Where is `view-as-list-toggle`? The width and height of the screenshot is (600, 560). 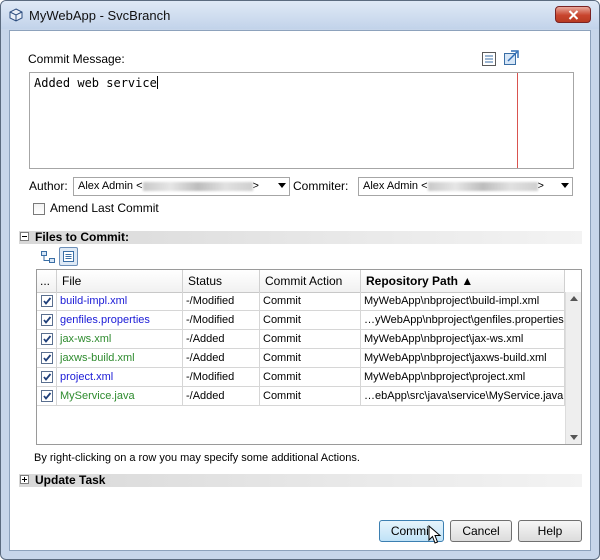
view-as-list-toggle is located at coordinates (68, 256).